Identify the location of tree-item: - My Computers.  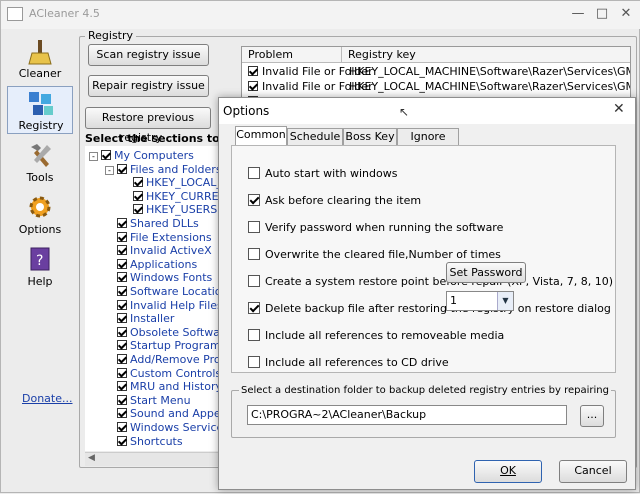
(141, 155).